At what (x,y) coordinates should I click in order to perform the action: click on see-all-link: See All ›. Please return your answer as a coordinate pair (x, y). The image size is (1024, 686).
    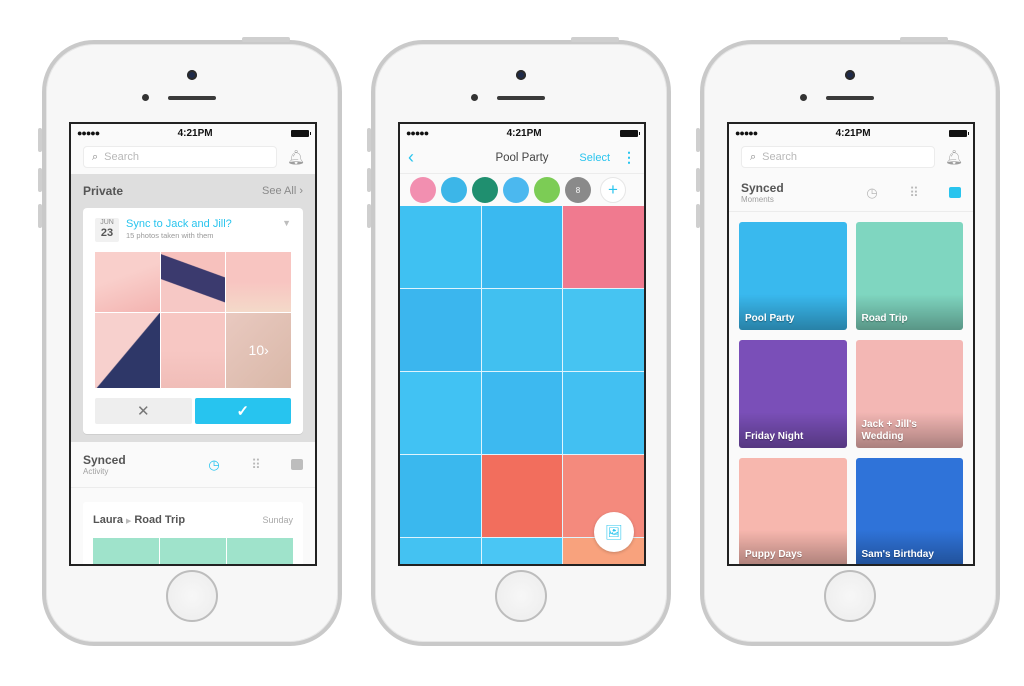
    Looking at the image, I should click on (282, 191).